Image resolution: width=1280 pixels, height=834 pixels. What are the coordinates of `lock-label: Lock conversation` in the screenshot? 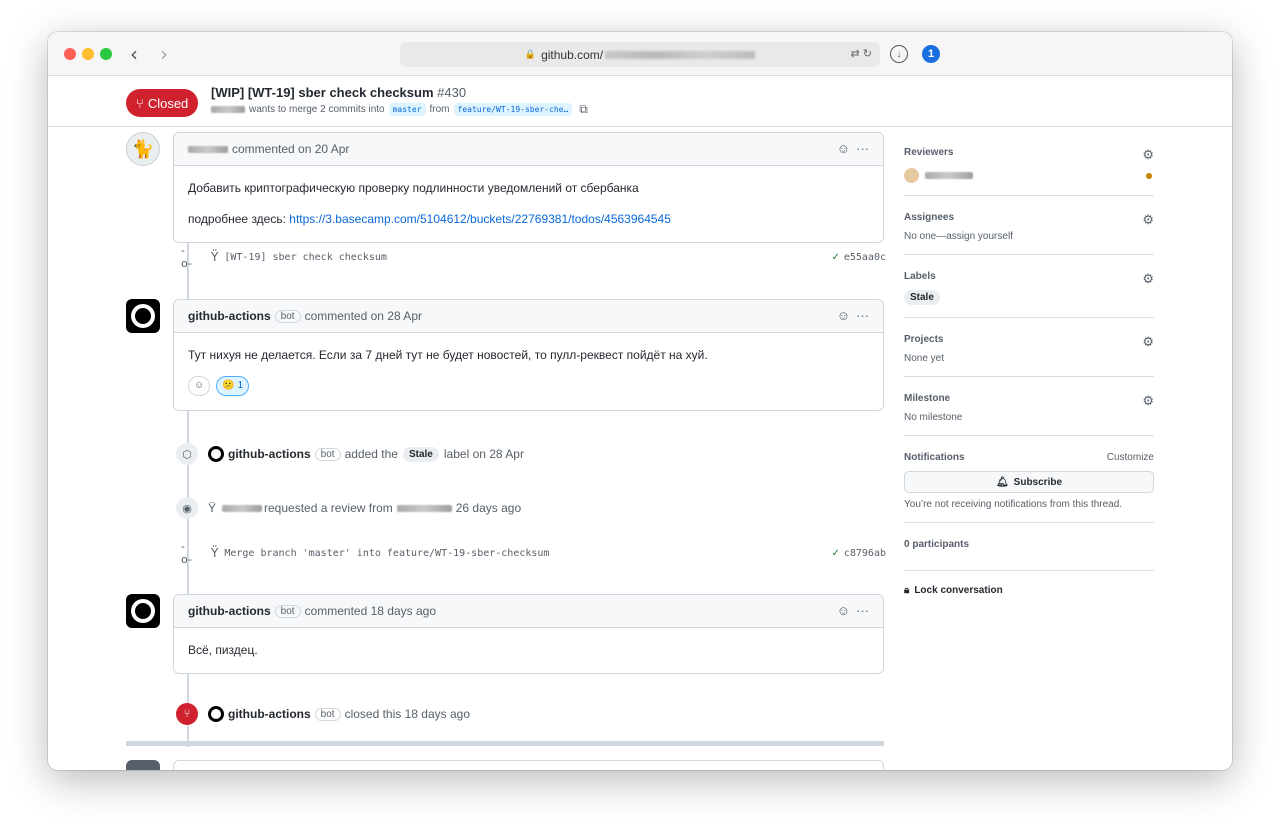 It's located at (958, 590).